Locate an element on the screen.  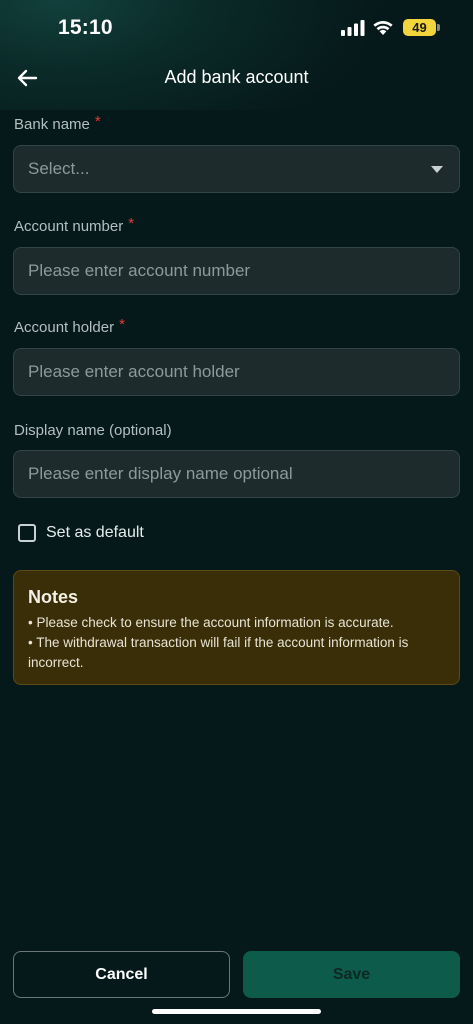
page-title: Add bank account is located at coordinates (236, 77).